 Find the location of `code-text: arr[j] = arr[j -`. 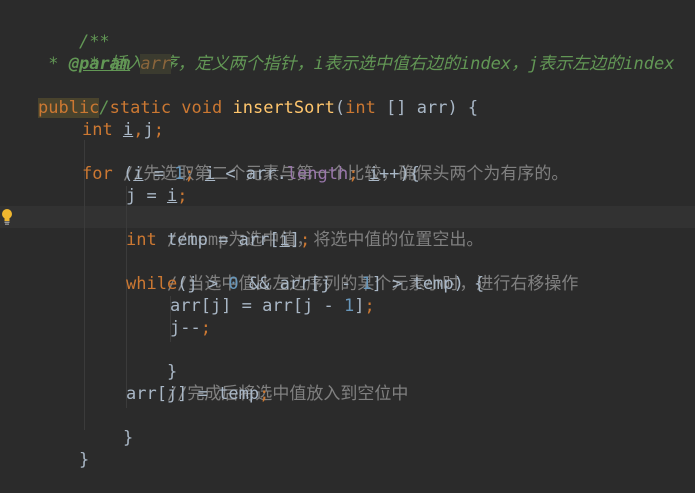

code-text: arr[j] = arr[j - is located at coordinates (257, 306).